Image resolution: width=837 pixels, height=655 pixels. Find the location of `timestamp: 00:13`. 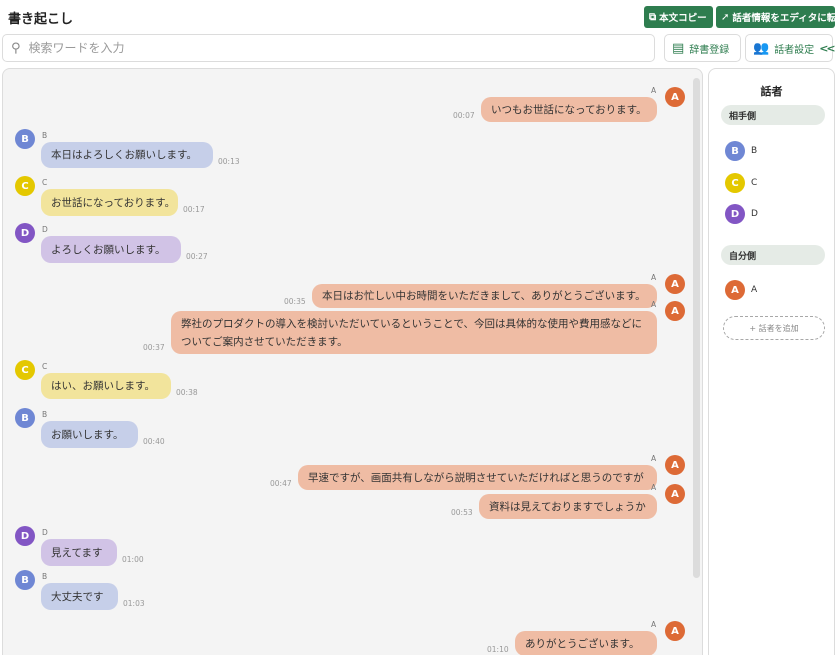

timestamp: 00:13 is located at coordinates (229, 161).